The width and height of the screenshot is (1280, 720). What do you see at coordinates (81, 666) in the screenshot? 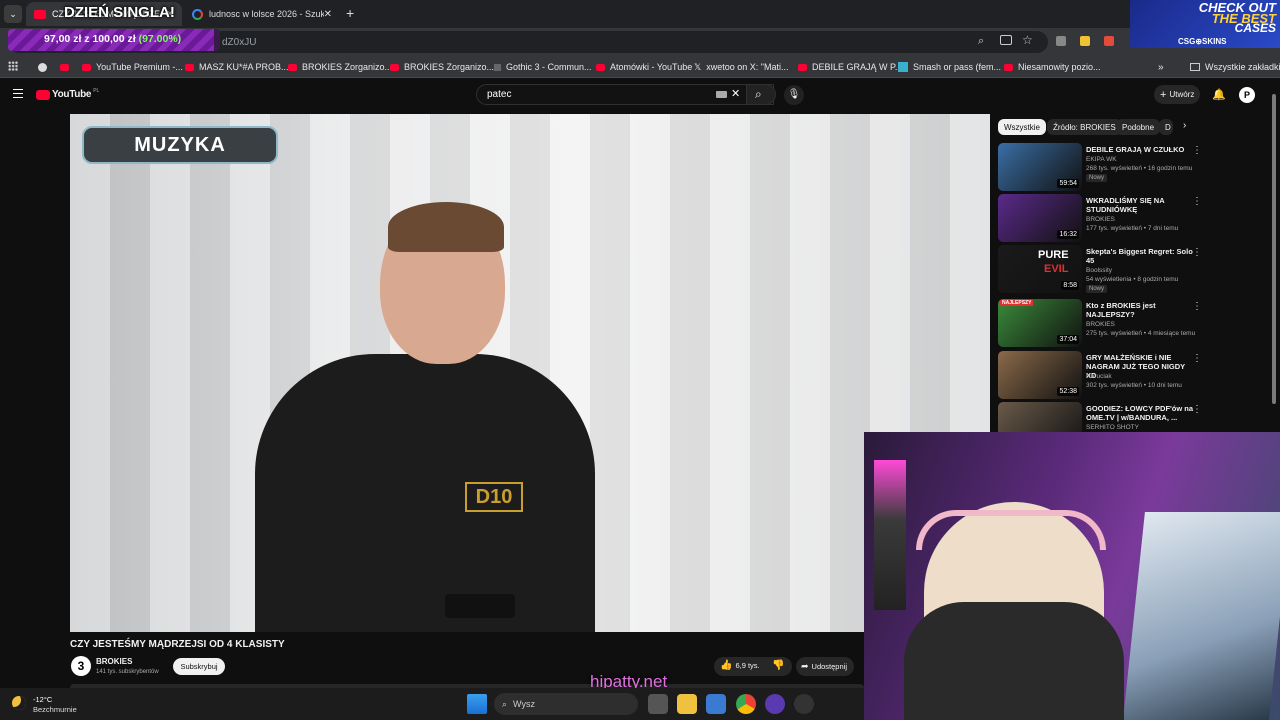
I see `channel-avatar: 3` at bounding box center [81, 666].